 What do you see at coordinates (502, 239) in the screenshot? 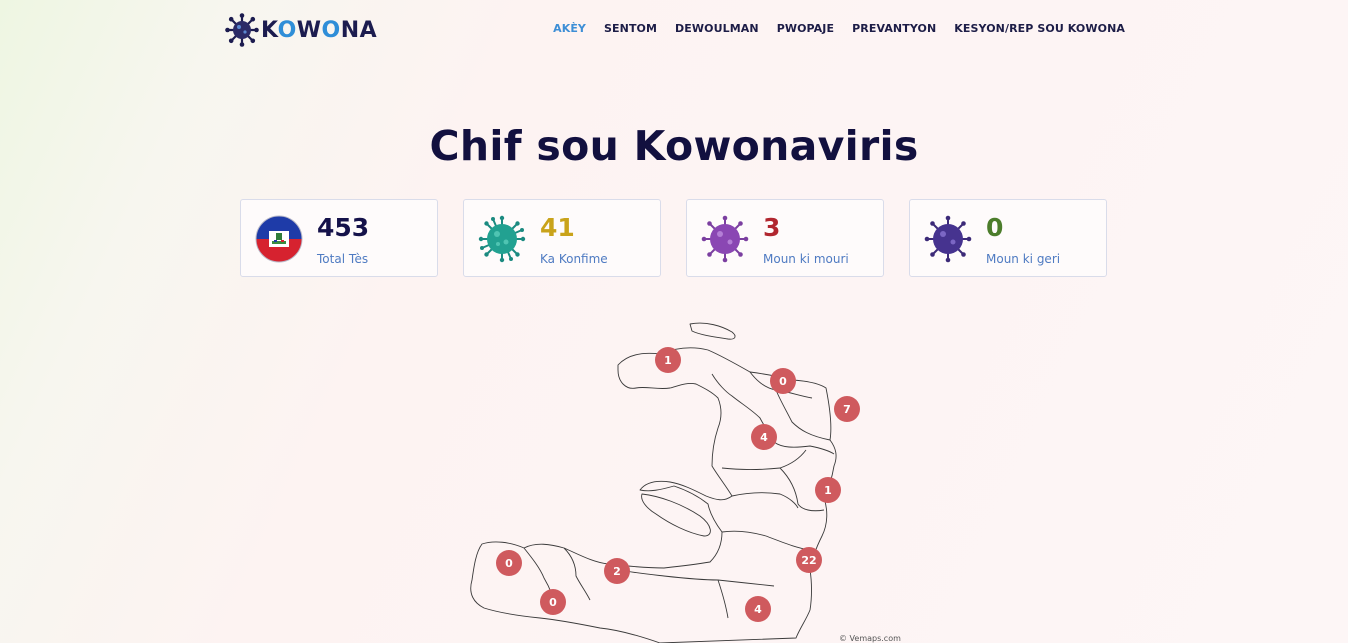
I see `green-virus-icon` at bounding box center [502, 239].